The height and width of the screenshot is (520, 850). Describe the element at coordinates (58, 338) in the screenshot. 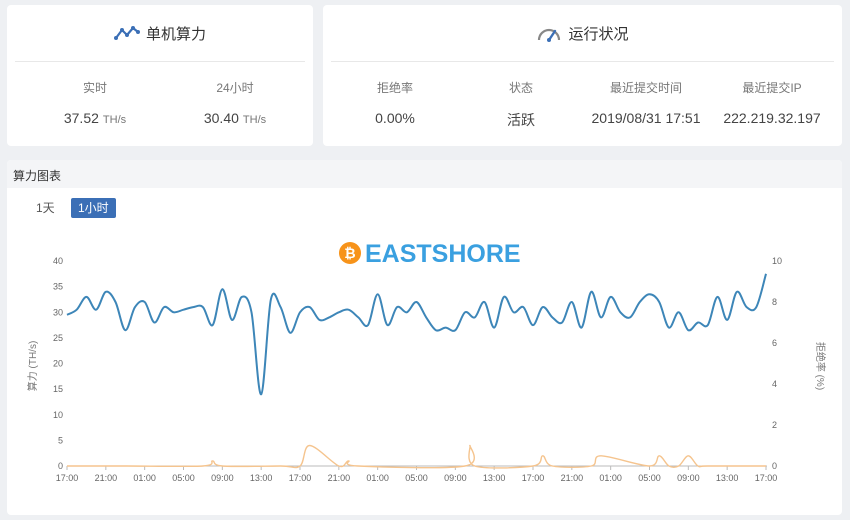

I see `y-tick-label-left: 25` at that location.